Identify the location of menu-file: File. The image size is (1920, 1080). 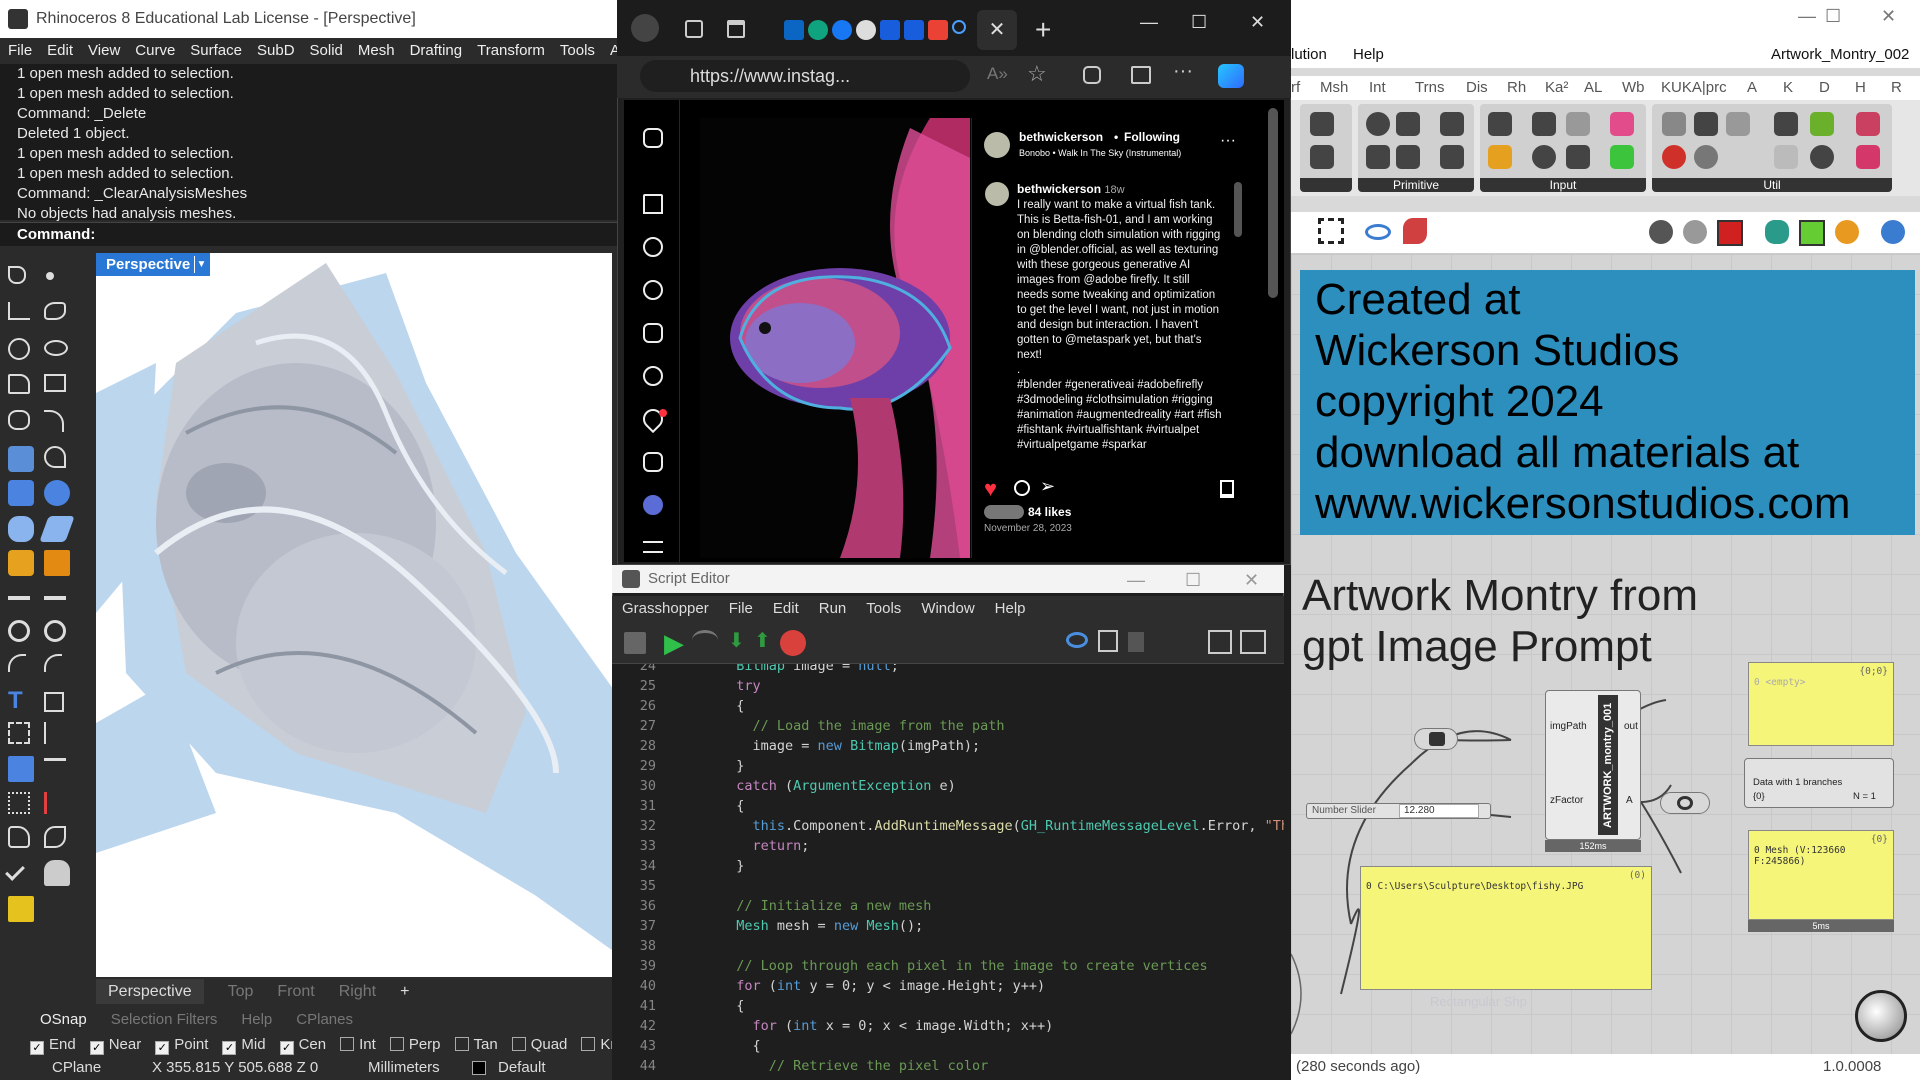
(20, 50).